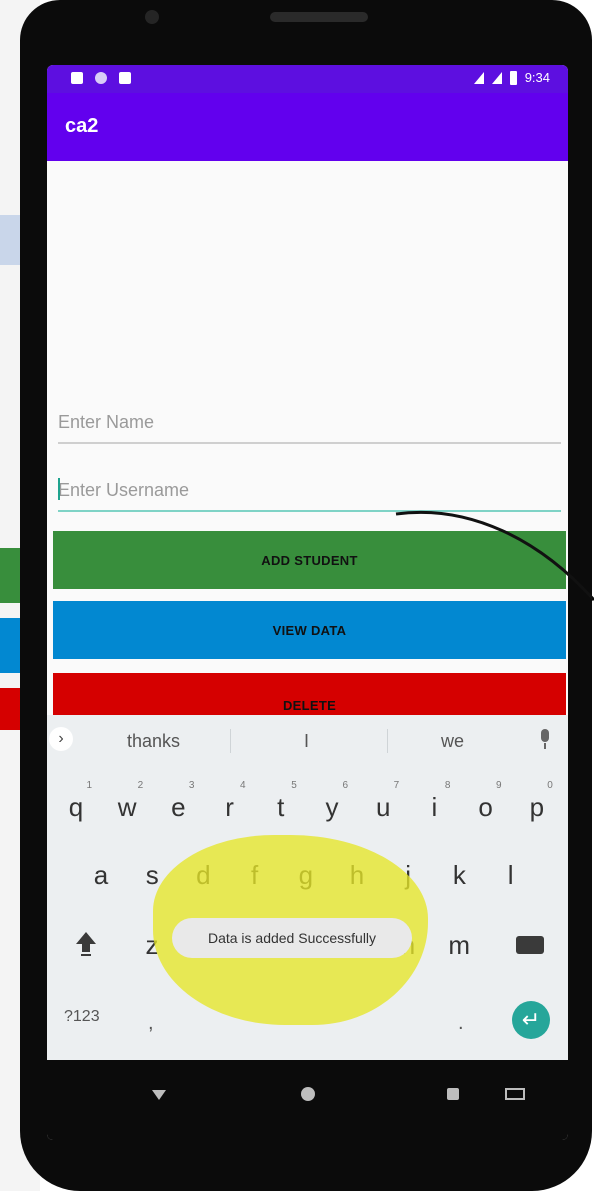 The image size is (594, 1191). I want to click on comma-key: ,, so click(151, 1023).